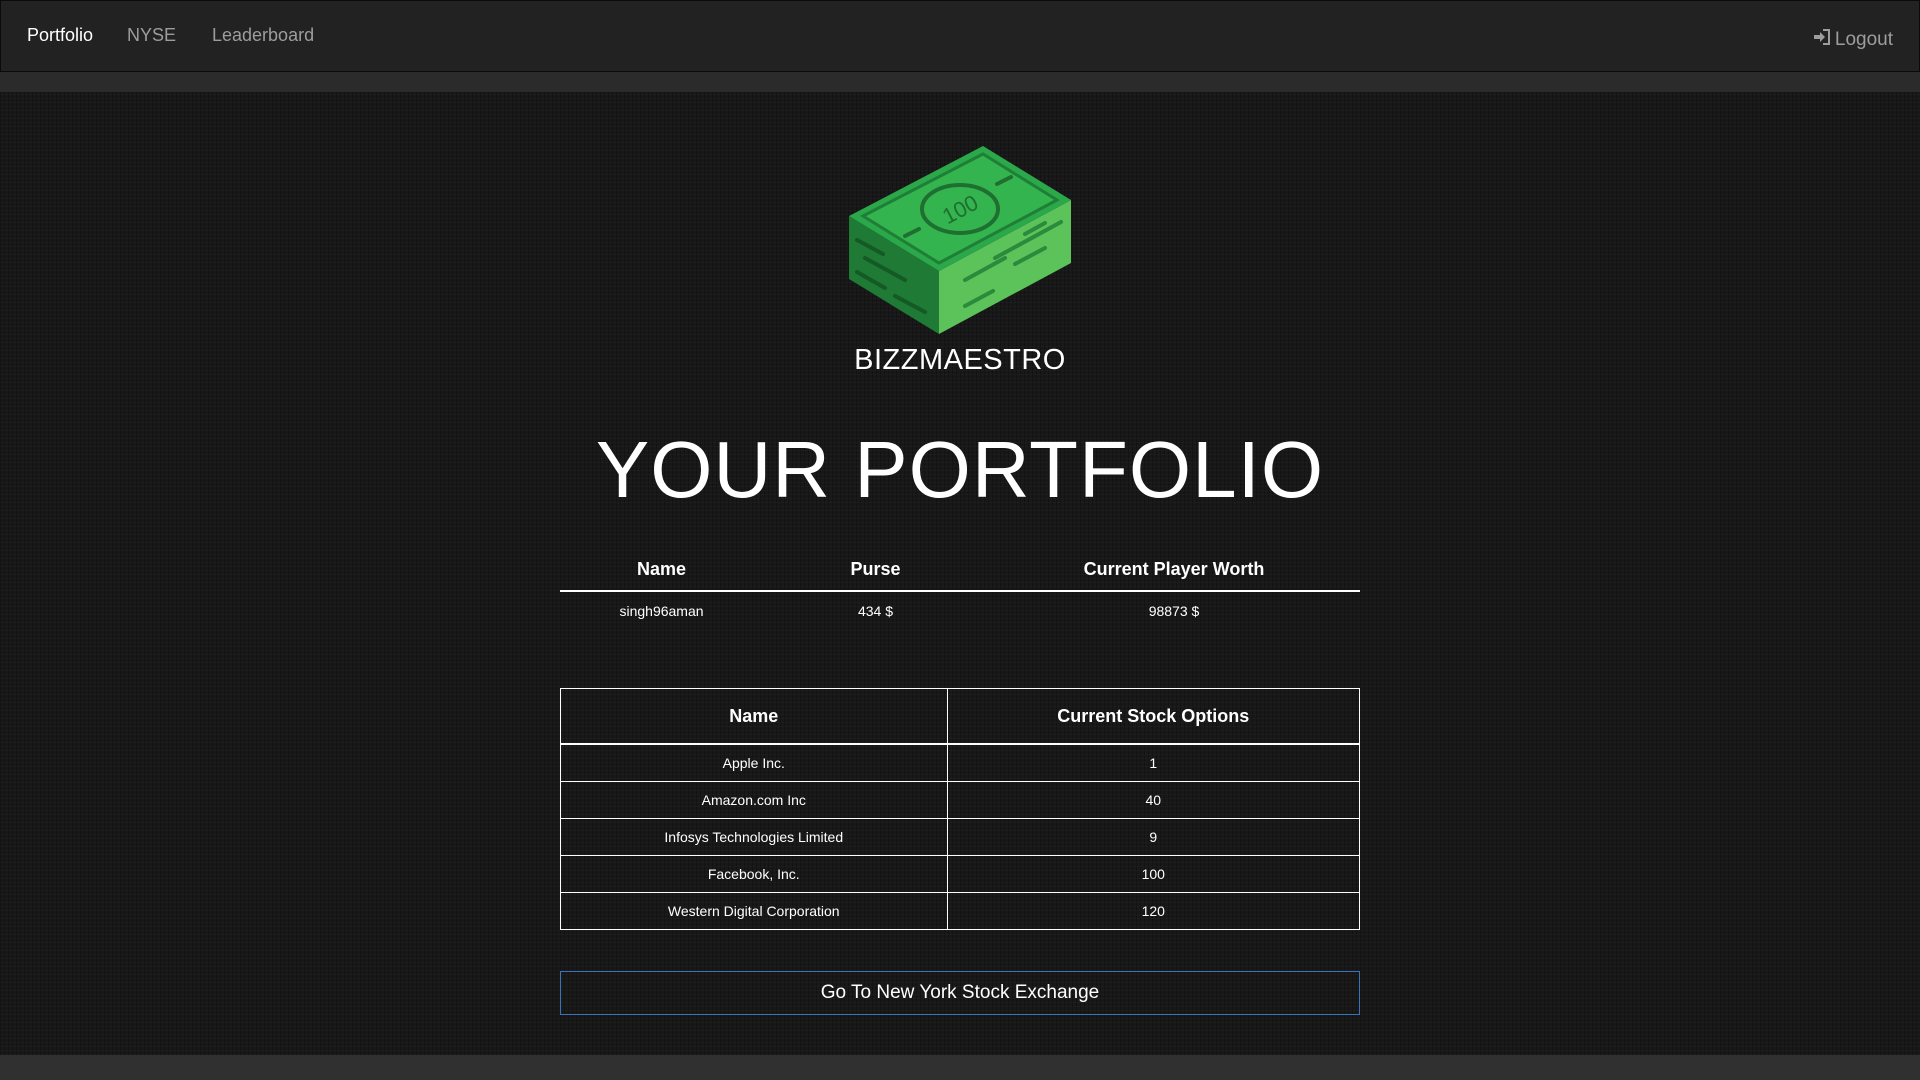  I want to click on stock-name: Facebook, Inc., so click(754, 874).